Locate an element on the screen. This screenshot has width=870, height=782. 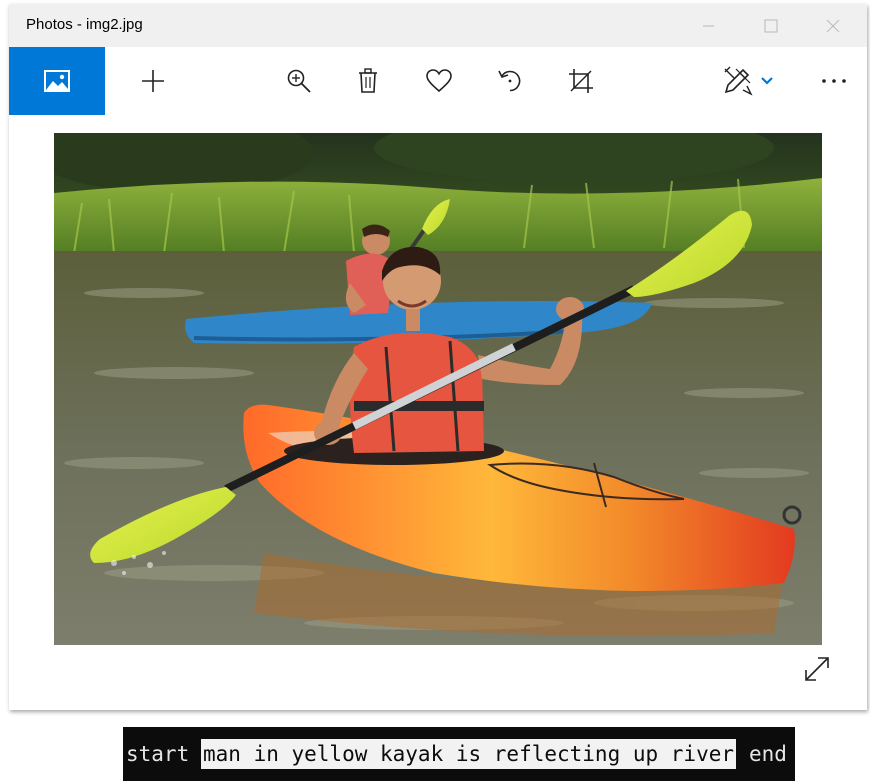
gallery-button is located at coordinates (57, 81).